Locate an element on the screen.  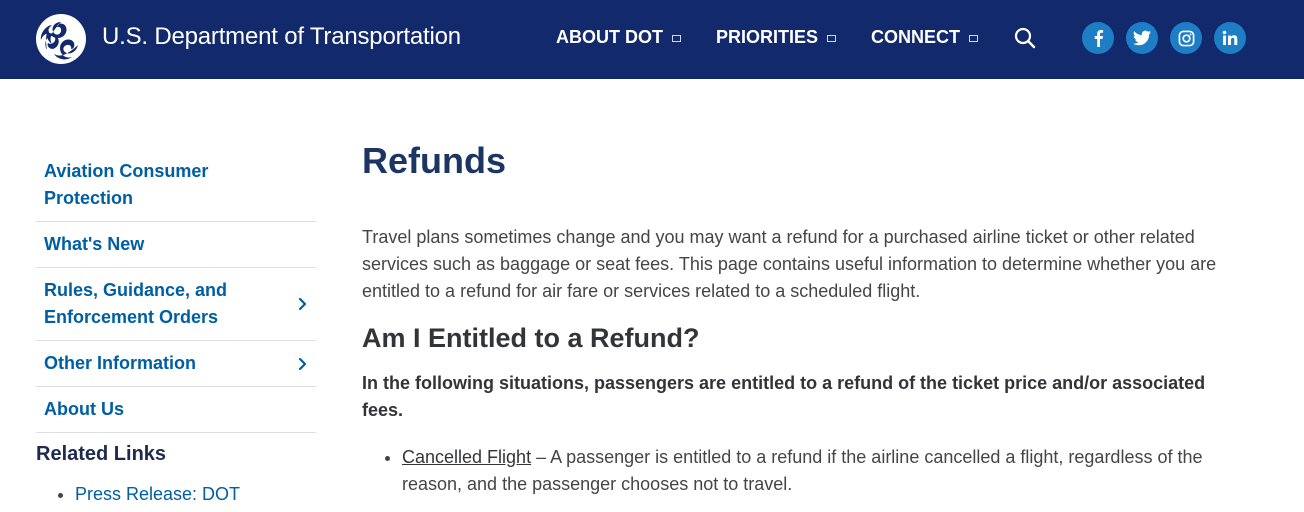
sidebar-item-label: Rules, Guidance, and Enforcement Orders is located at coordinates (136, 303).